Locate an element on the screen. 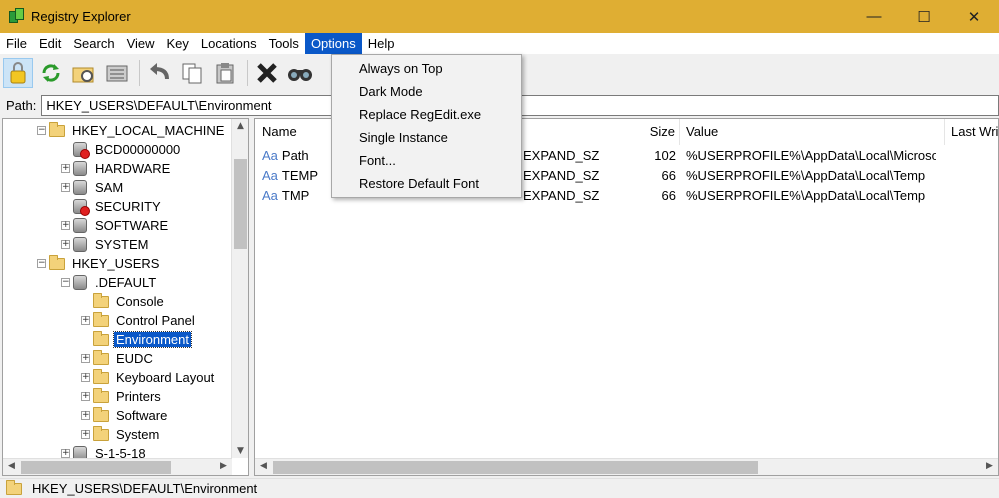 Image resolution: width=999 pixels, height=498 pixels. tree-node: Environment is located at coordinates (136, 339).